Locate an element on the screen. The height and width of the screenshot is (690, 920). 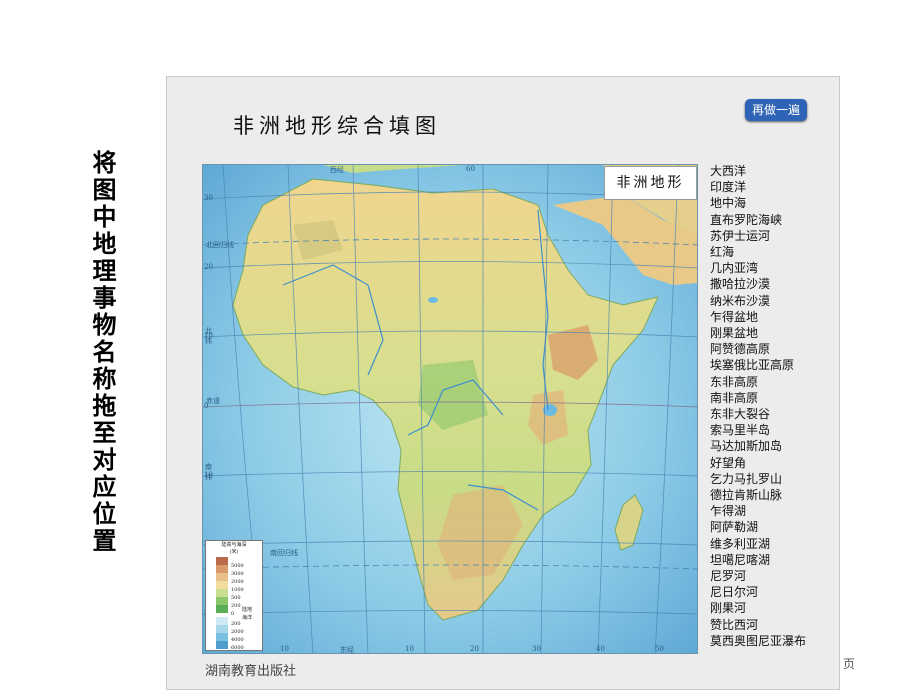
legend-value: 500 is located at coordinates (236, 598).